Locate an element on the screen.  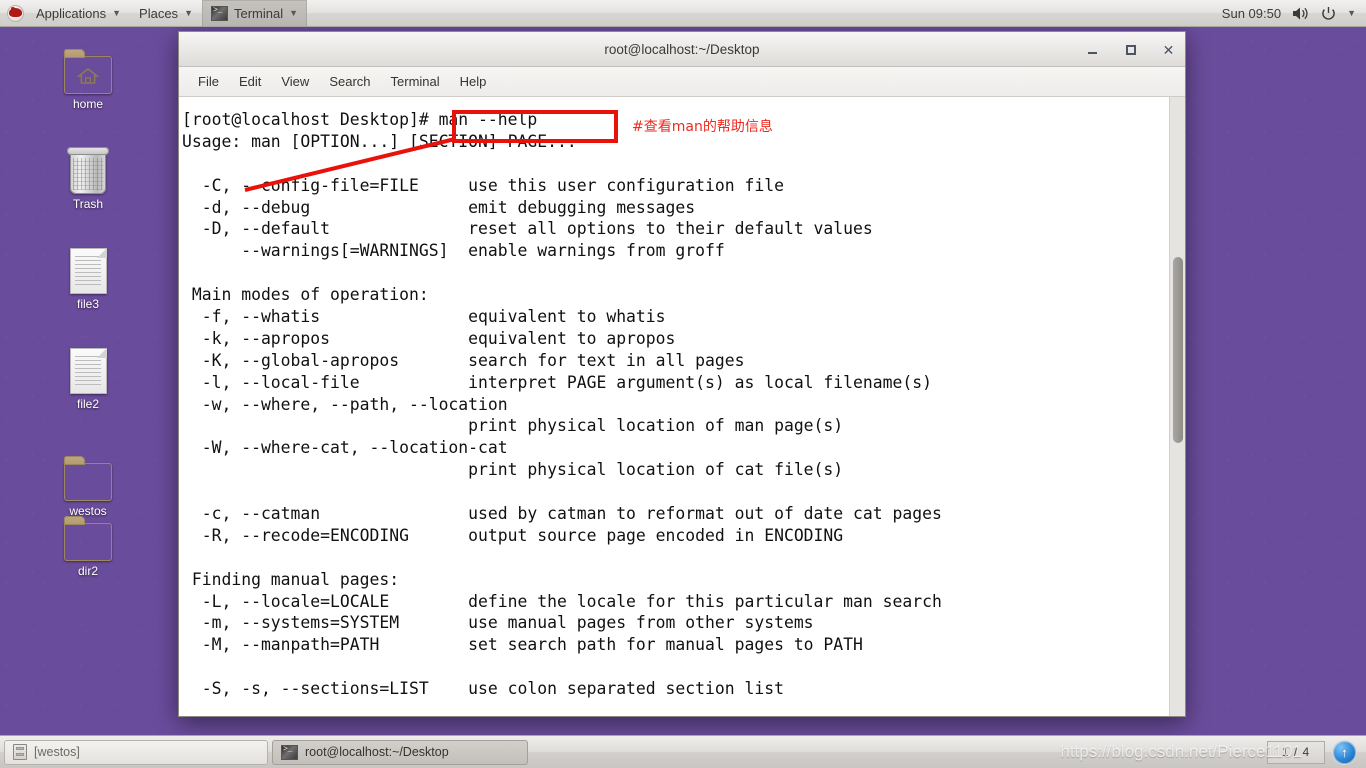
close-button: ✕ is located at coordinates (1168, 49).